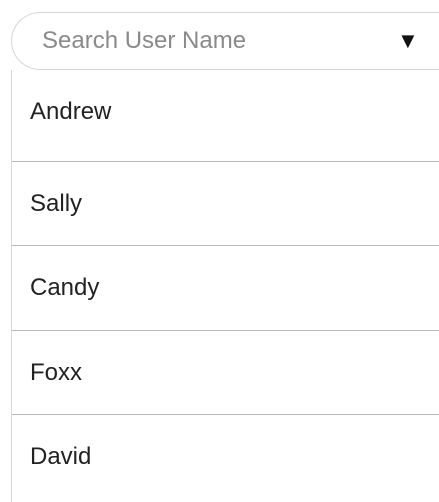  I want to click on triangle-down-icon: ▼, so click(408, 41).